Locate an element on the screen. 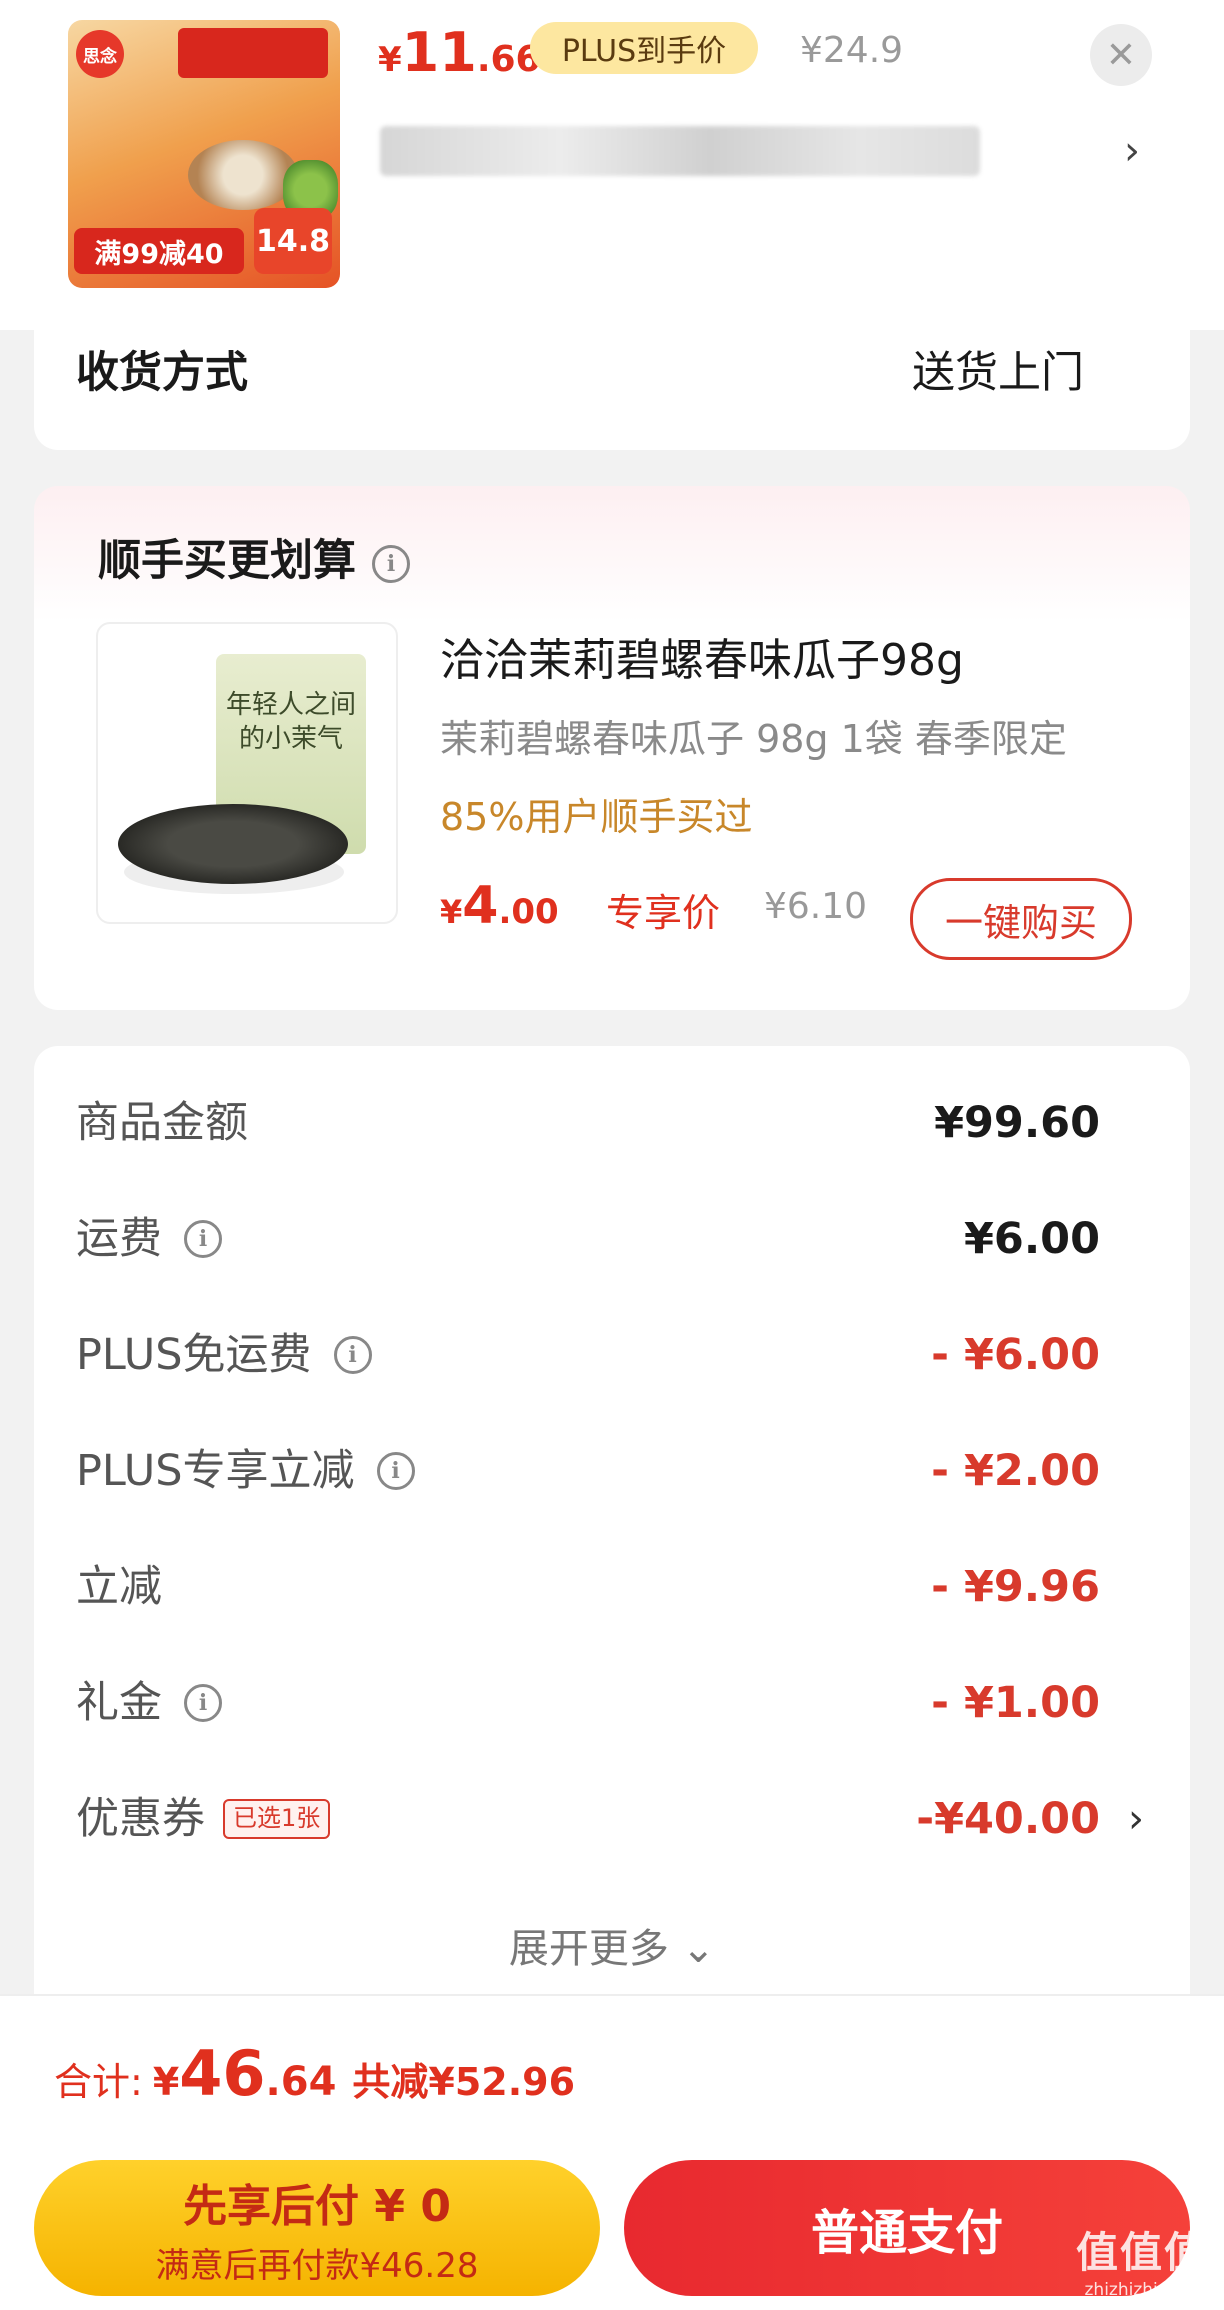 The height and width of the screenshot is (2310, 1224). pay-later-title: 先享后付 ¥ 0 is located at coordinates (317, 2206).